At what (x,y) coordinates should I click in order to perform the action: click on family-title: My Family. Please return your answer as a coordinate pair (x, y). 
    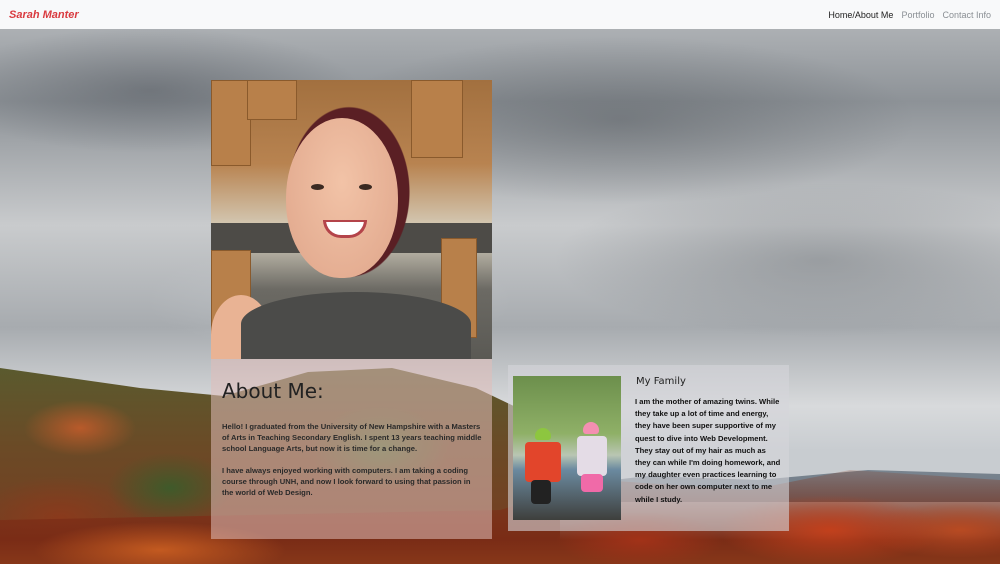
    Looking at the image, I should click on (661, 381).